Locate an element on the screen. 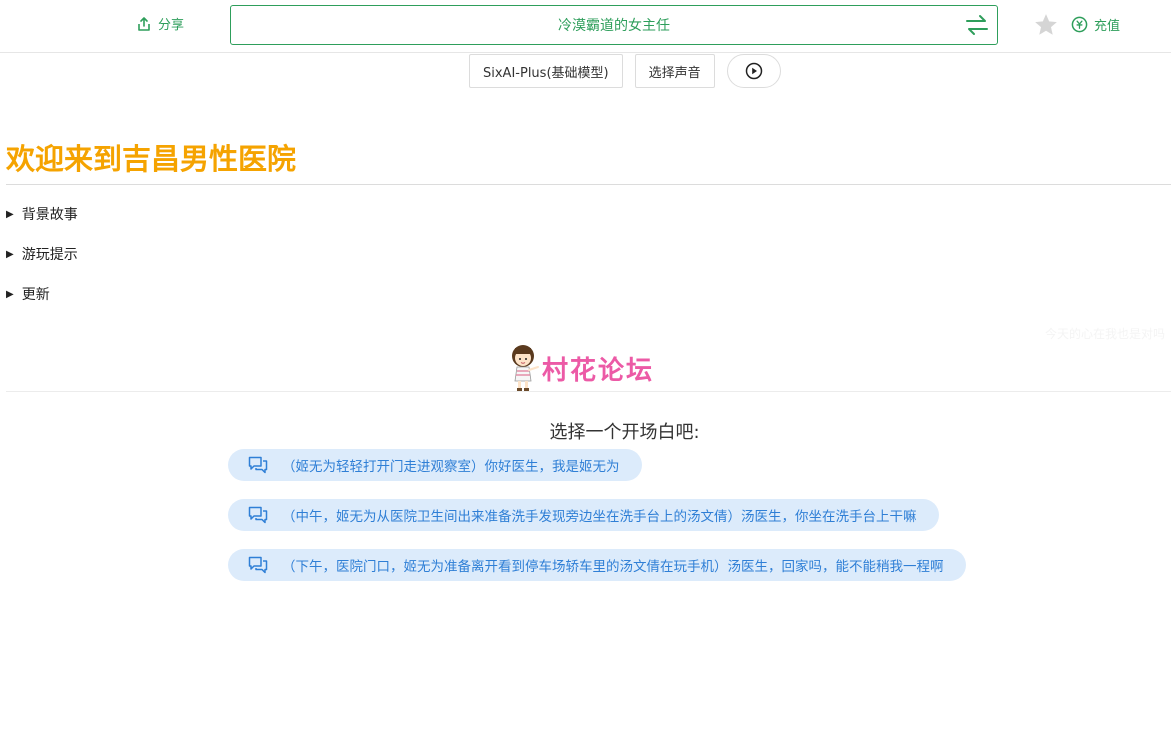 The height and width of the screenshot is (734, 1171). girl-mascot-icon is located at coordinates (525, 368).